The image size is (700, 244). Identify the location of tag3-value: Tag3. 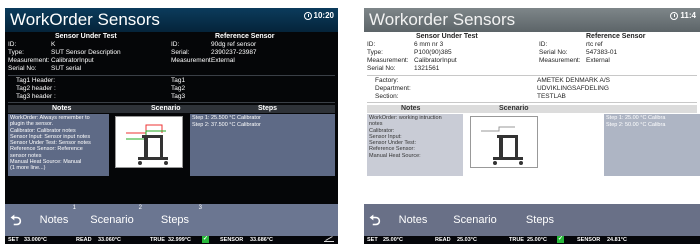
(178, 96).